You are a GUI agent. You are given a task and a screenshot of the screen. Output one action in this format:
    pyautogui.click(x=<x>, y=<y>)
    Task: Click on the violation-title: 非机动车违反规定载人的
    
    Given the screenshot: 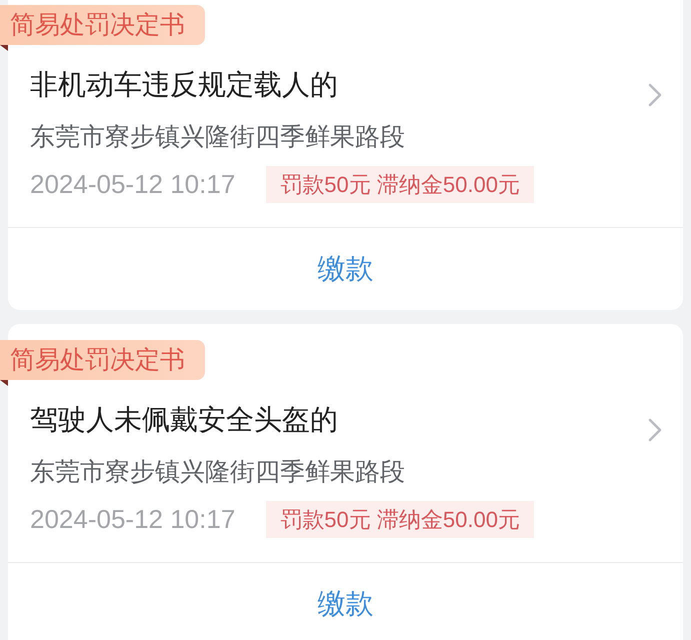 What is the action you would take?
    pyautogui.click(x=184, y=85)
    